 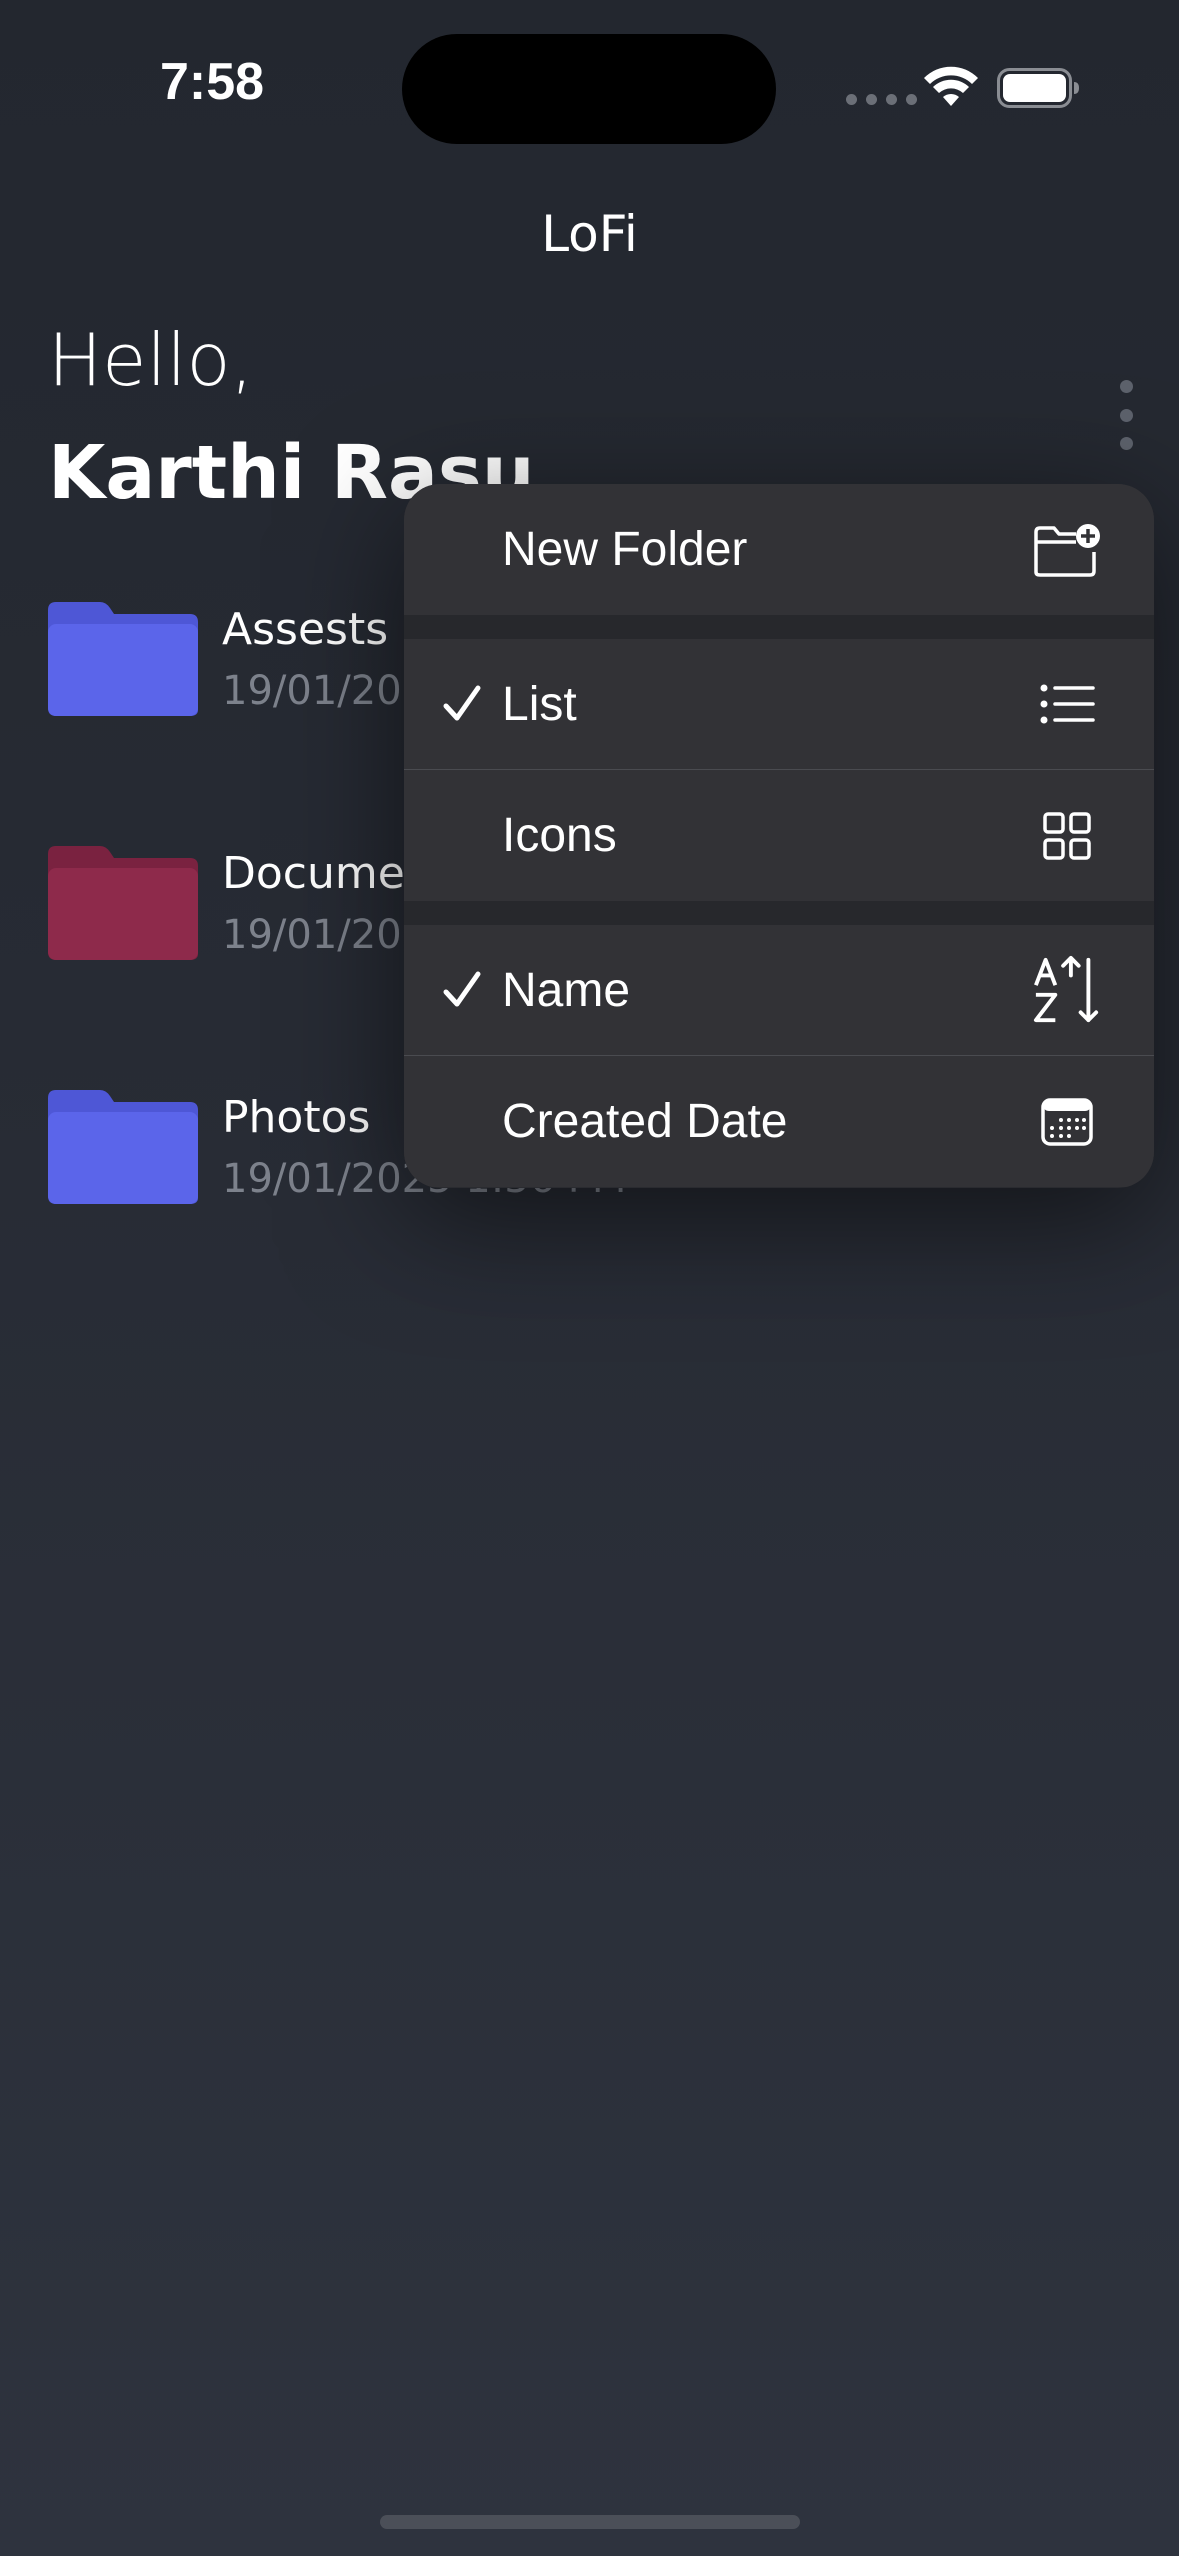 What do you see at coordinates (1067, 550) in the screenshot?
I see `folder-plus-icon` at bounding box center [1067, 550].